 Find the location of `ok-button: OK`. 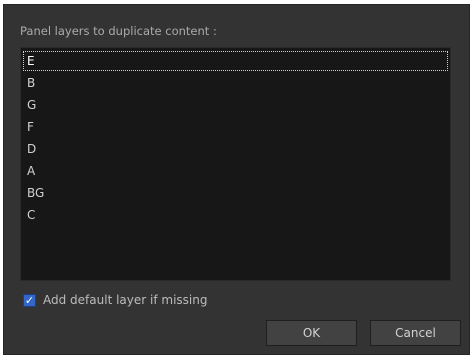

ok-button: OK is located at coordinates (311, 333).